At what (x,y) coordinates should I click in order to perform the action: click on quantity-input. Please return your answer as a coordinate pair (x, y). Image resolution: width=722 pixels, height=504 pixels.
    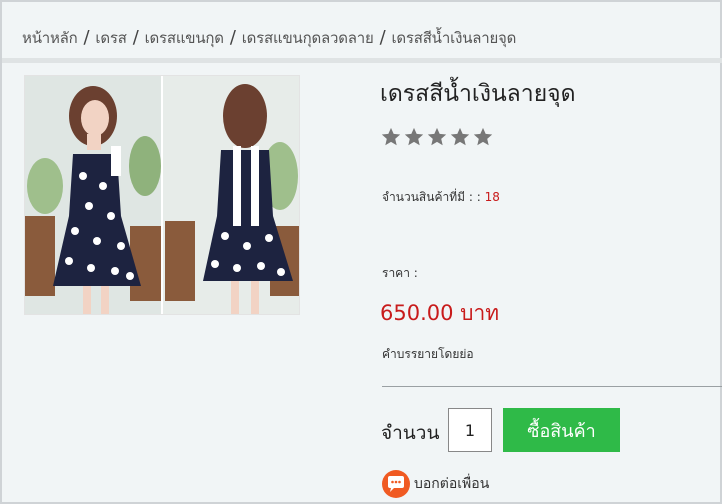
    Looking at the image, I should click on (470, 430).